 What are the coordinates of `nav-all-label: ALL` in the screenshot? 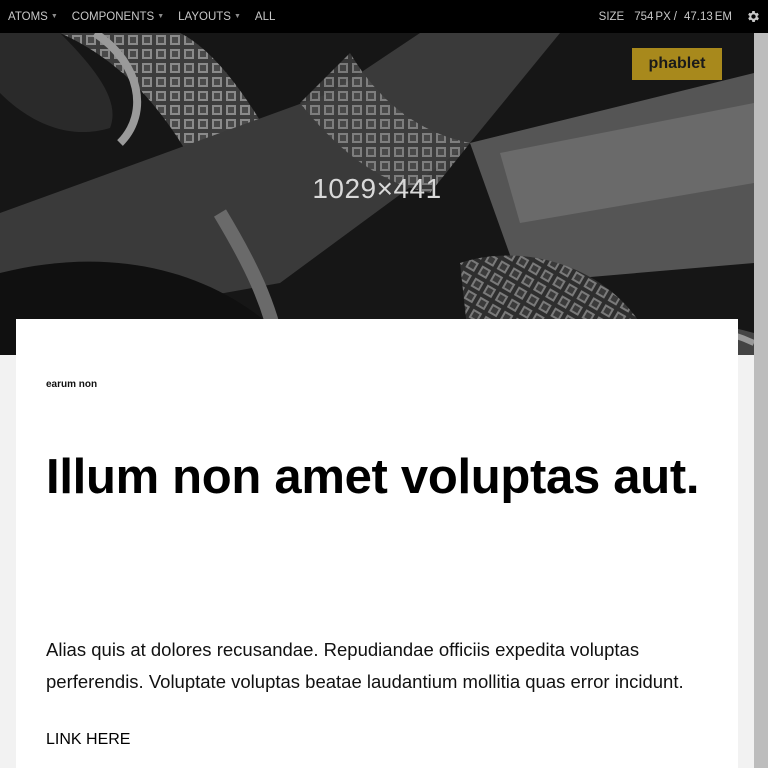 It's located at (265, 16).